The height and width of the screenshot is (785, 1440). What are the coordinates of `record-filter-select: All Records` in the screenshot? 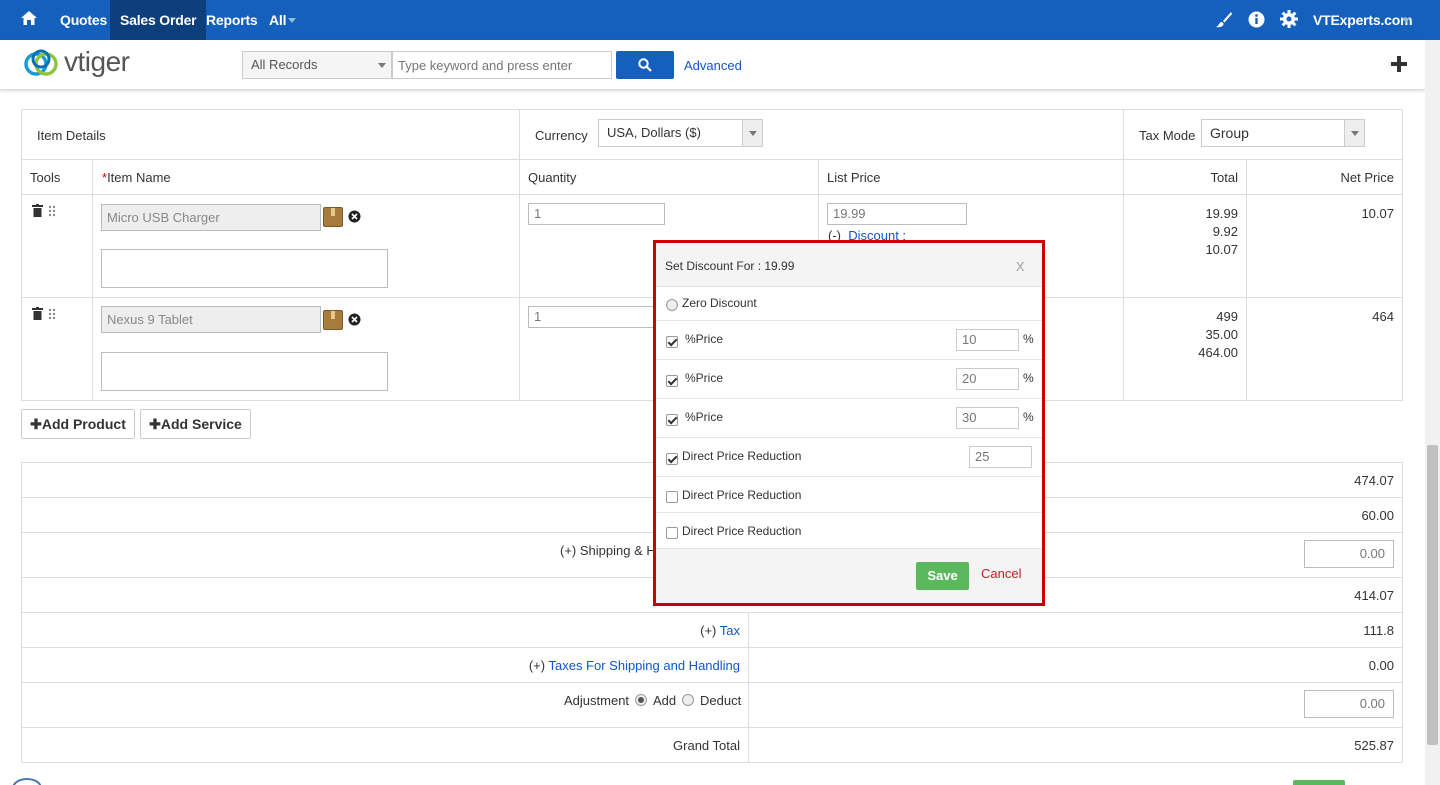 It's located at (317, 65).